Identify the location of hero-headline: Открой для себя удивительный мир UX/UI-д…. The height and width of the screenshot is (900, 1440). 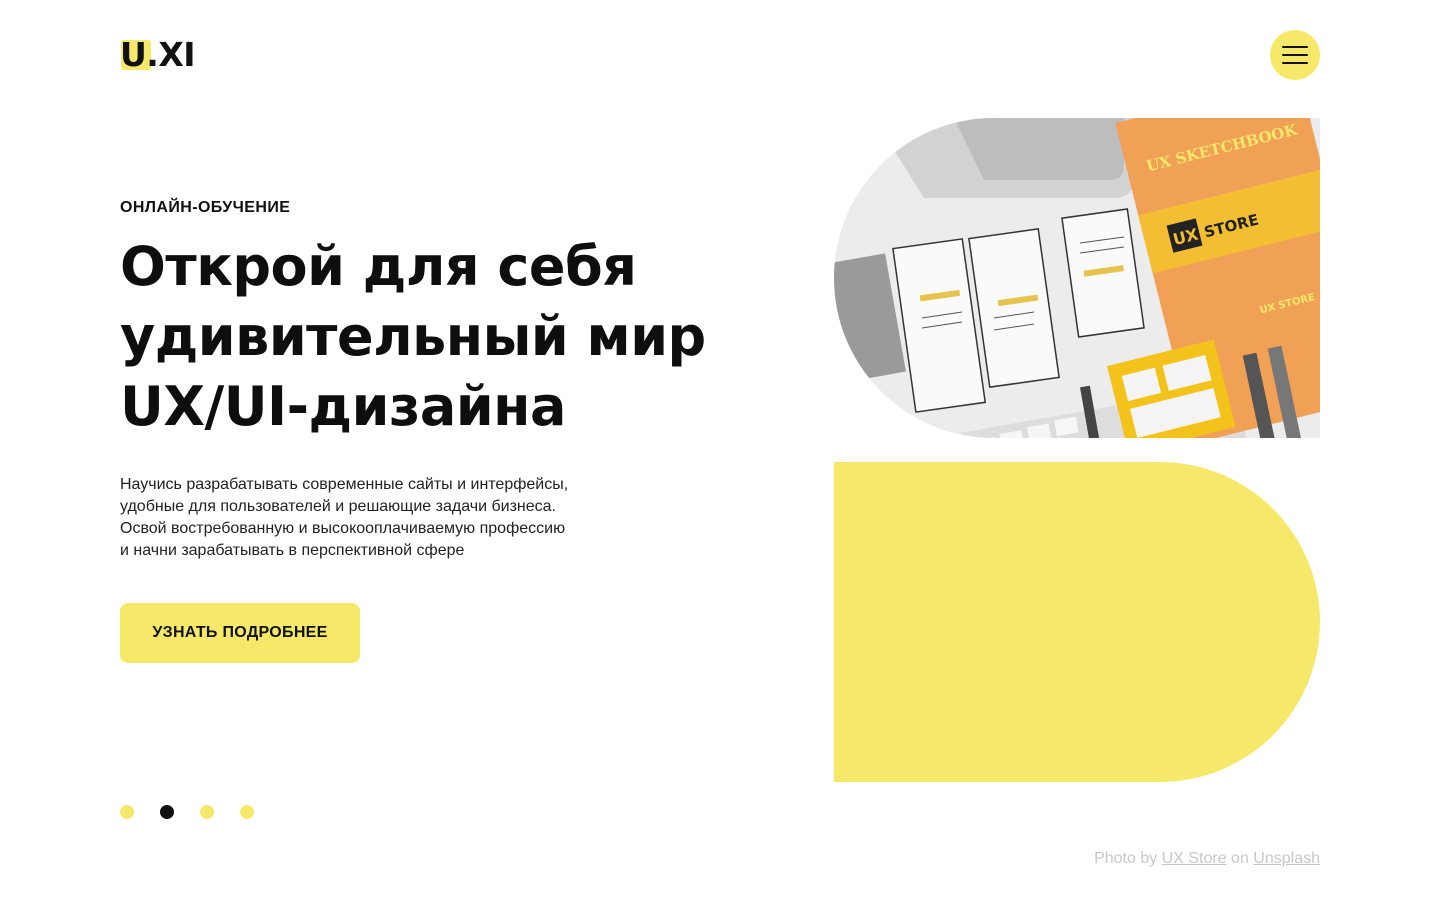
(450, 337).